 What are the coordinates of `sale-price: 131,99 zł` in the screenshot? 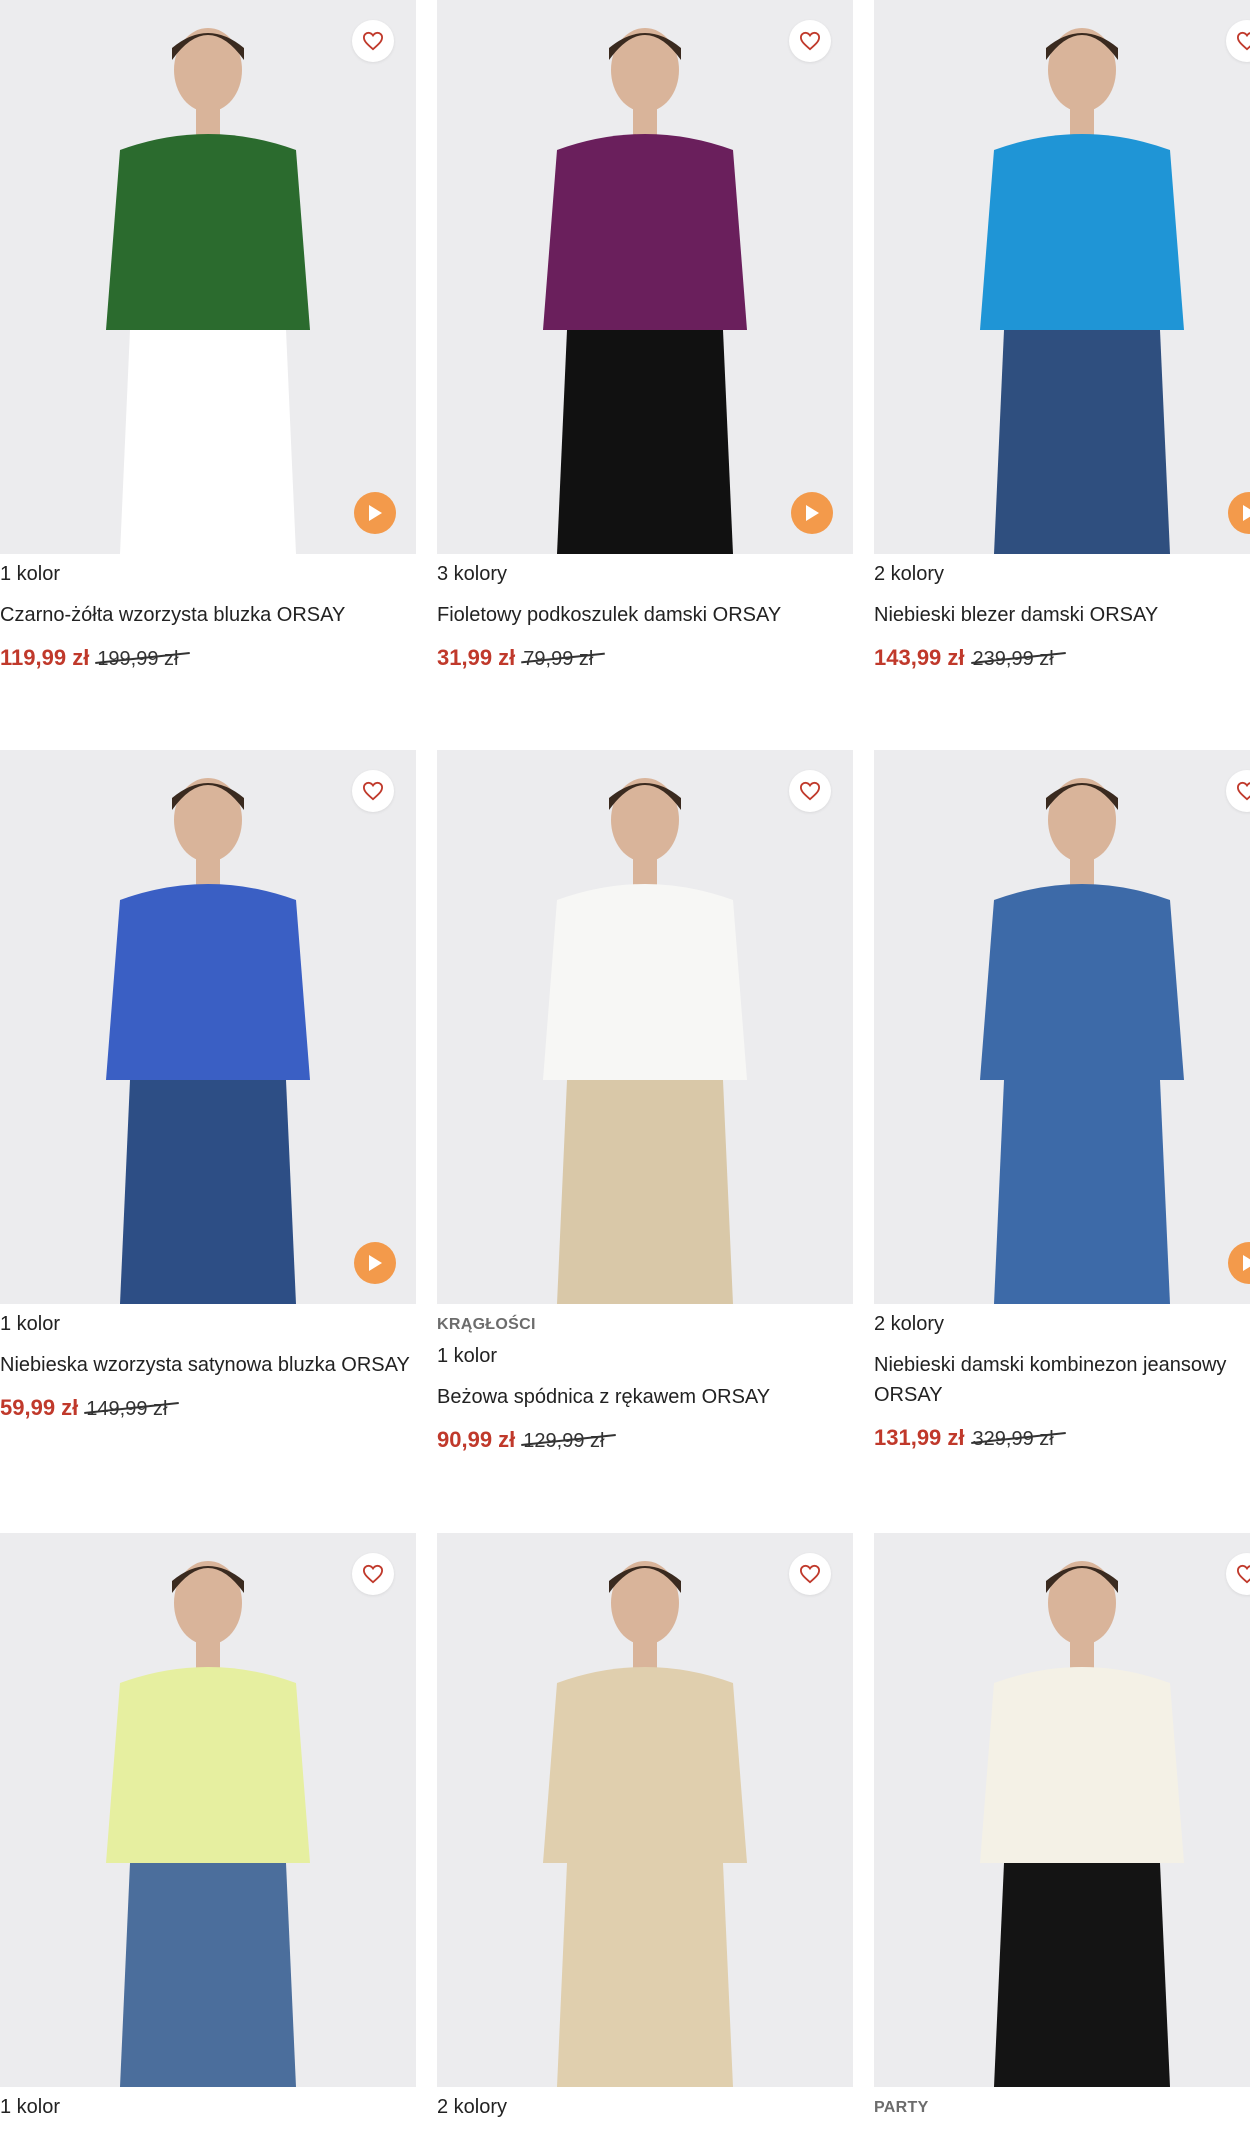 It's located at (919, 1437).